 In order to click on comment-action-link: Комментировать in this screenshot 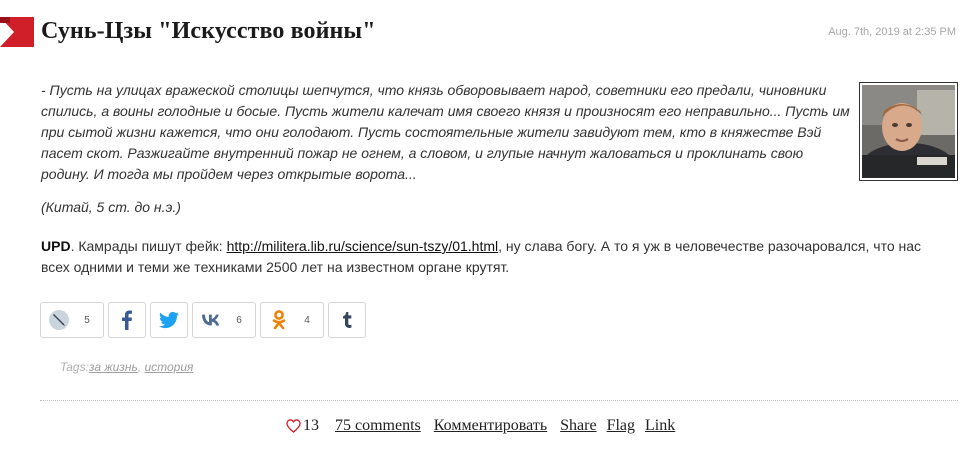, I will do `click(490, 426)`.